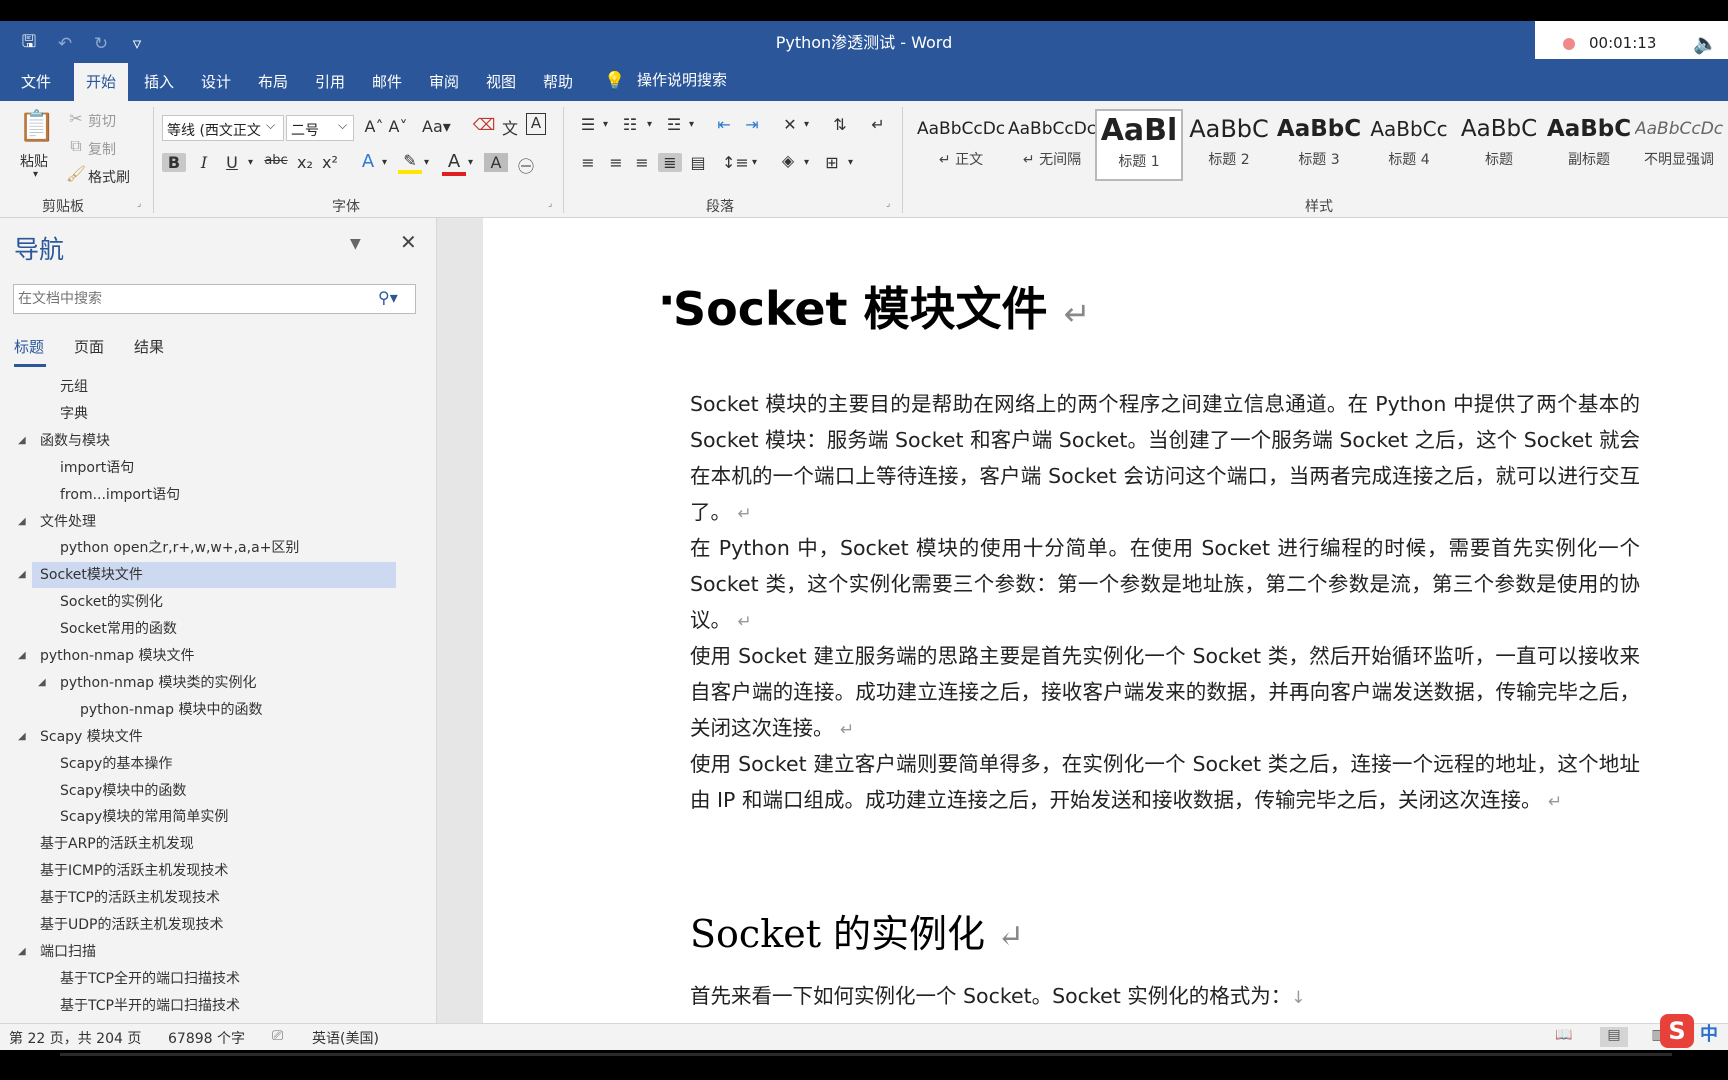 Image resolution: width=1728 pixels, height=1080 pixels. I want to click on text-effects-icon: A, so click(368, 161).